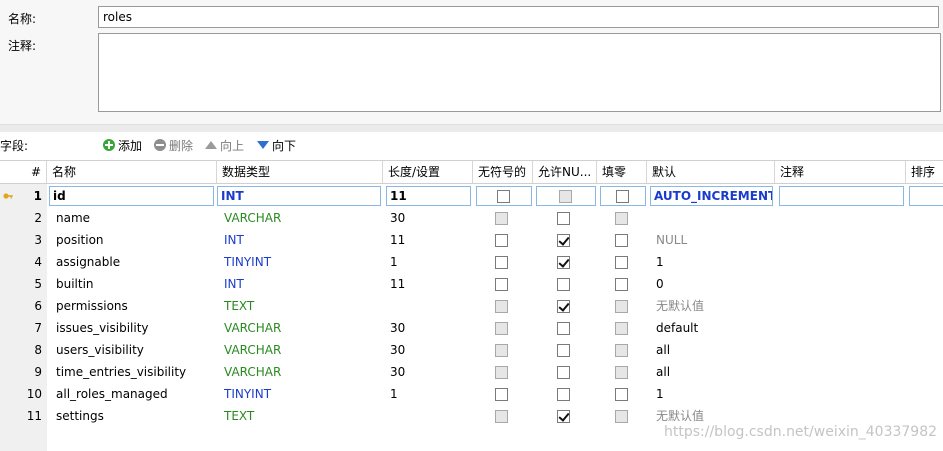 This screenshot has width=943, height=451. I want to click on field-name-cell: settings, so click(132, 416).